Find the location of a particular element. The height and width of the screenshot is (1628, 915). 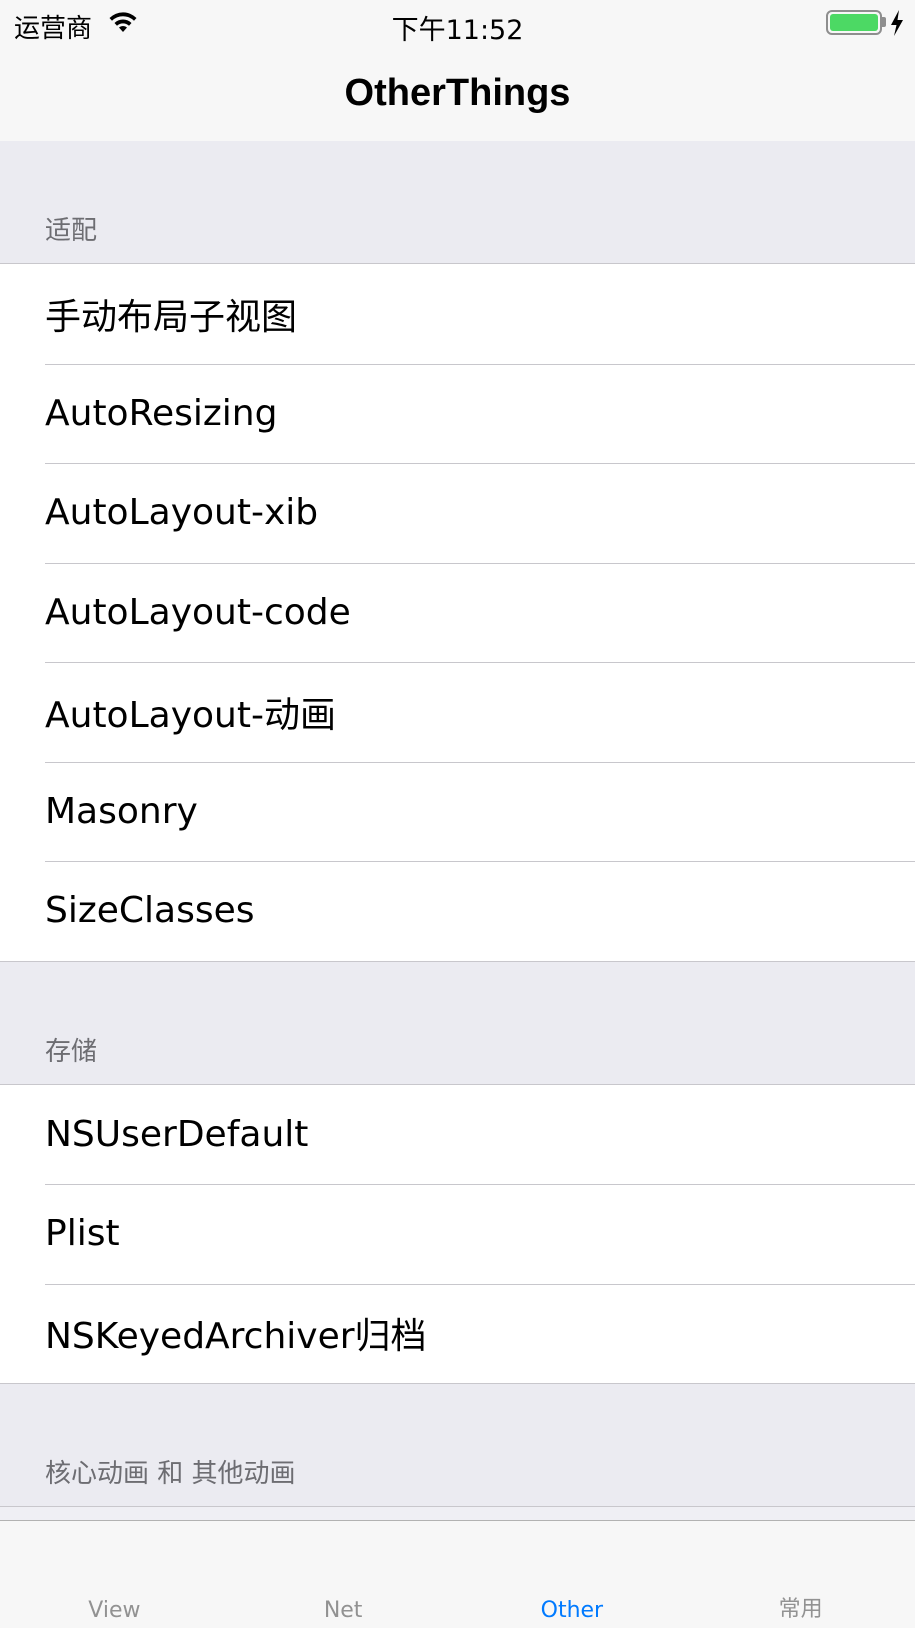

cell-label: AutoLayout-xib is located at coordinates (182, 513).